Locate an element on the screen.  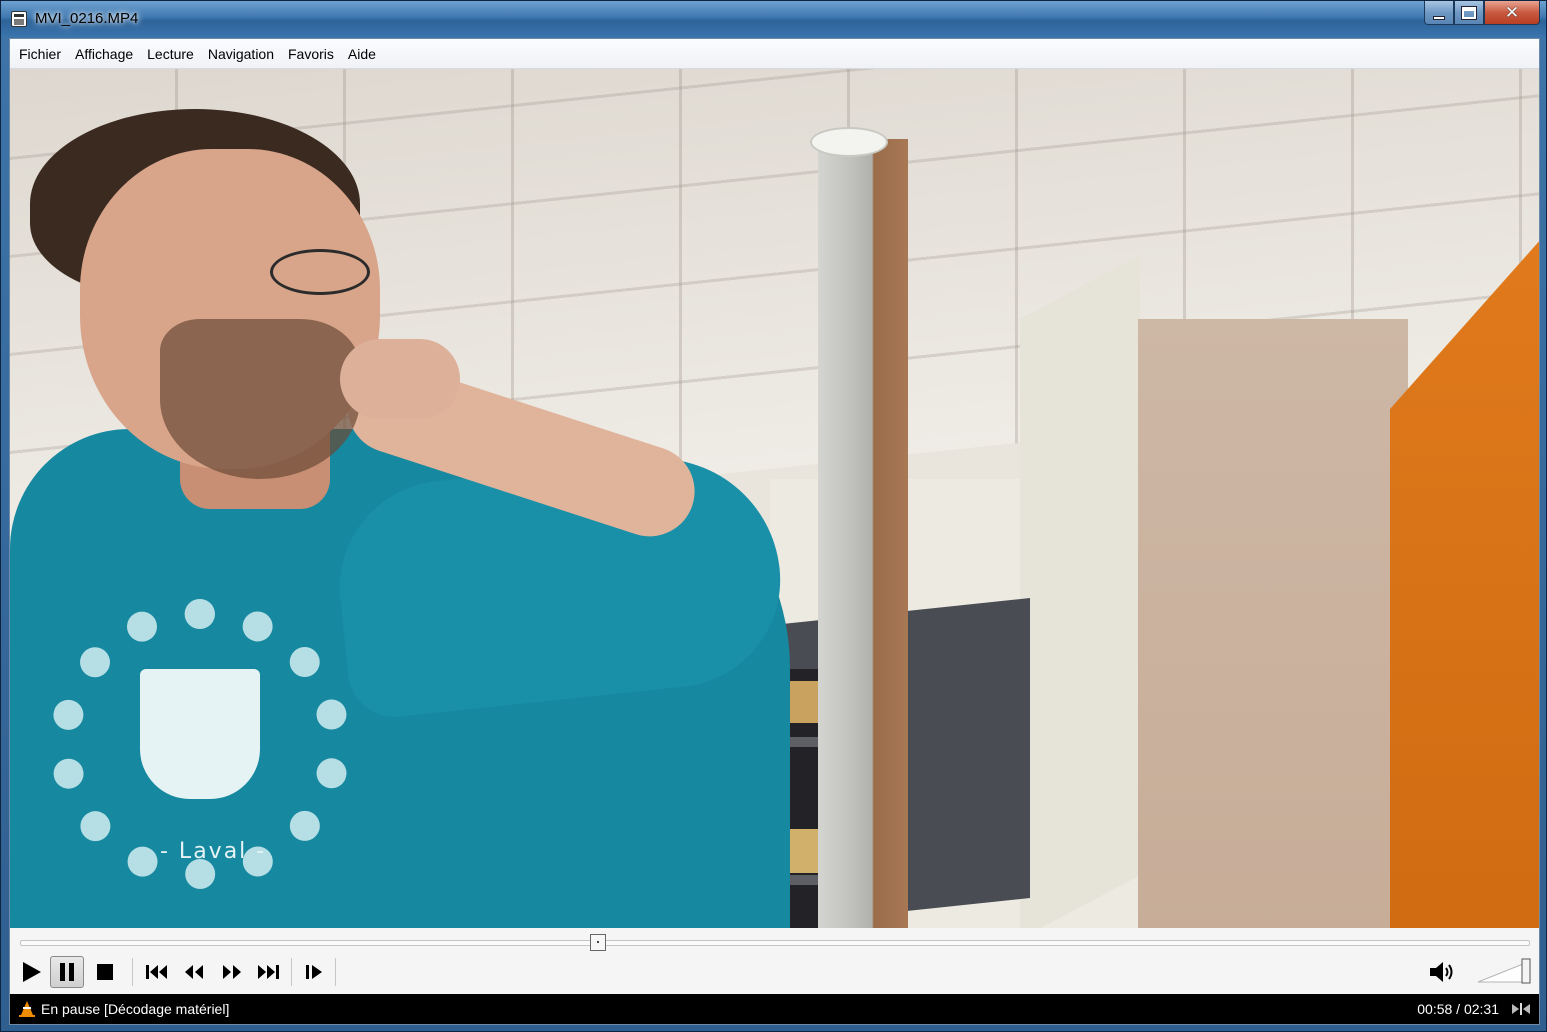
playback-buttons is located at coordinates (774, 972).